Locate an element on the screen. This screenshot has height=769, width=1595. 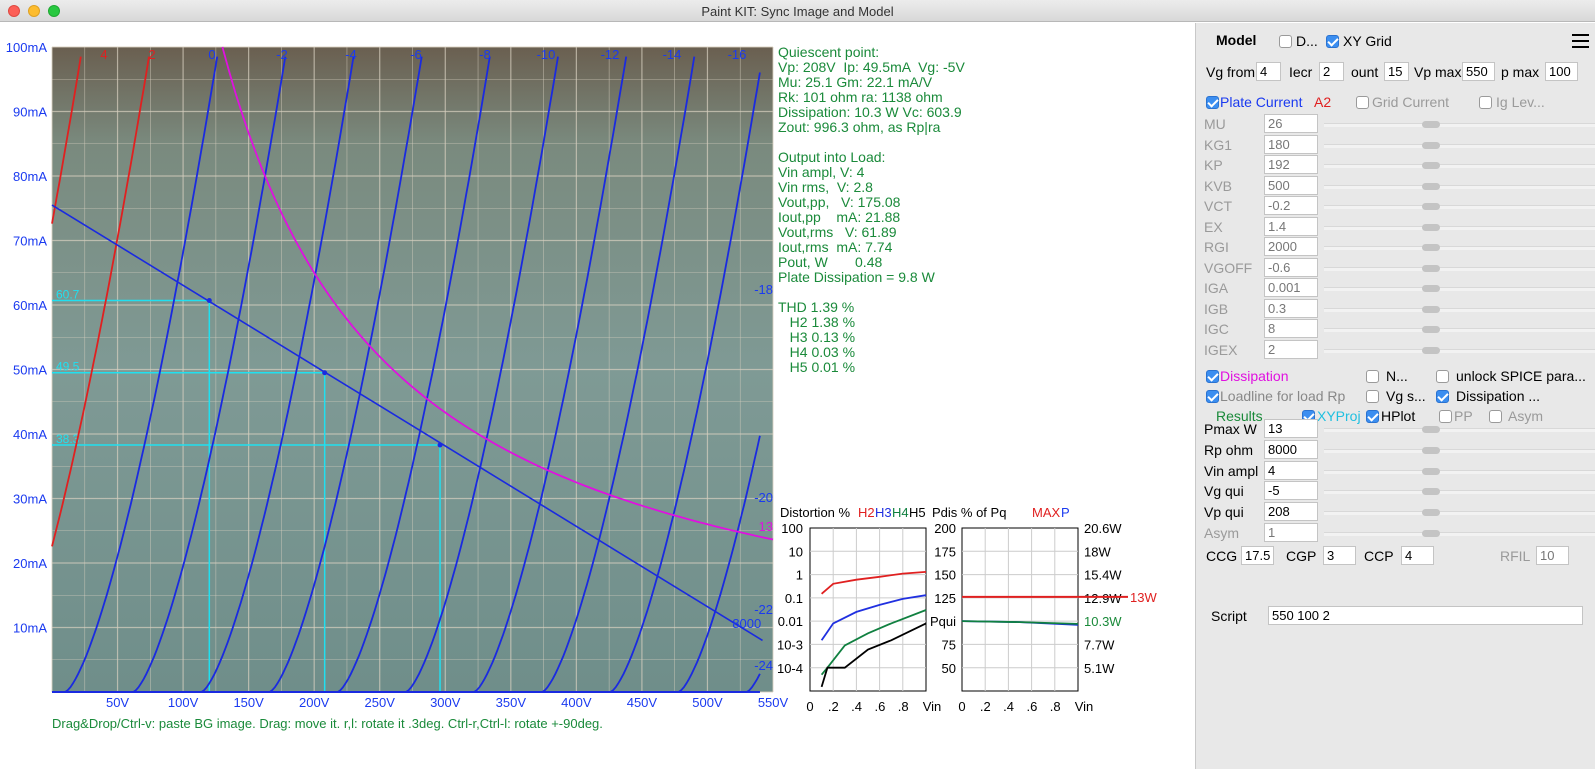
ccg-field is located at coordinates (1257, 555).